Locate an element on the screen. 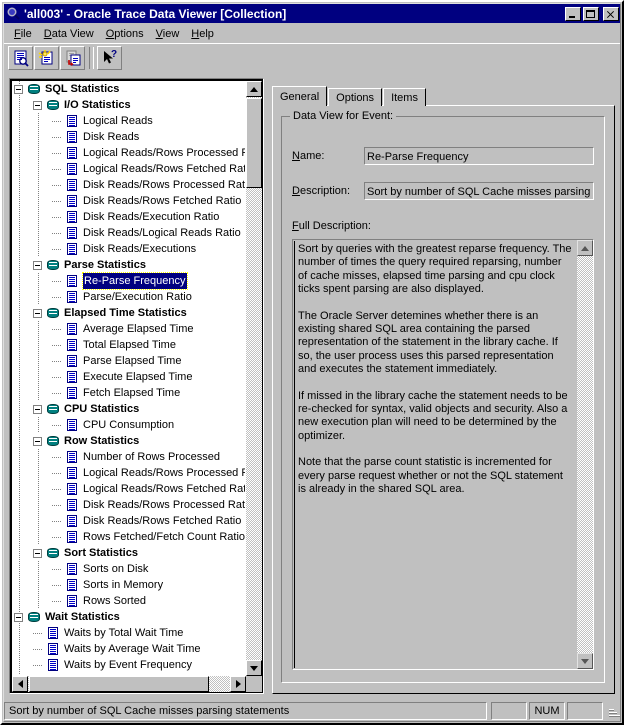 Image resolution: width=624 pixels, height=725 pixels. tree-horizontal-scroll-thumb is located at coordinates (119, 684).